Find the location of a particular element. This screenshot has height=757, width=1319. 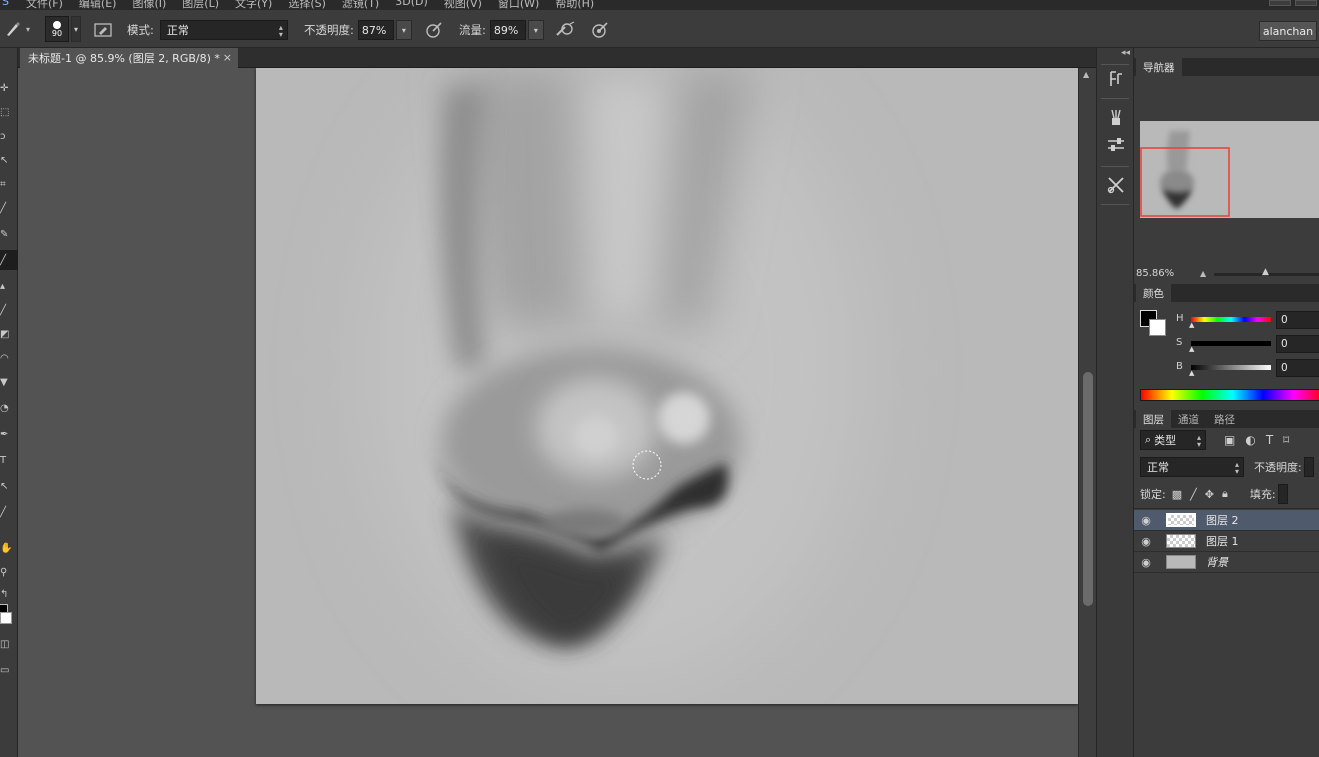

gradient-tool: ◠ is located at coordinates (9, 358).